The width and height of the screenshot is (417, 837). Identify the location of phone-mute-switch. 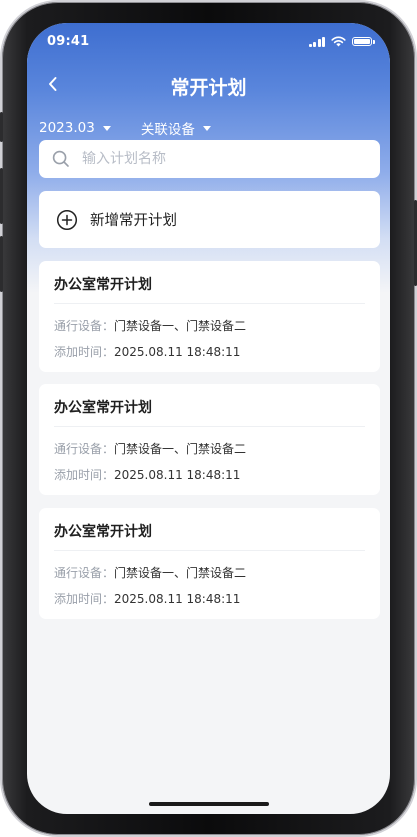
(1, 127).